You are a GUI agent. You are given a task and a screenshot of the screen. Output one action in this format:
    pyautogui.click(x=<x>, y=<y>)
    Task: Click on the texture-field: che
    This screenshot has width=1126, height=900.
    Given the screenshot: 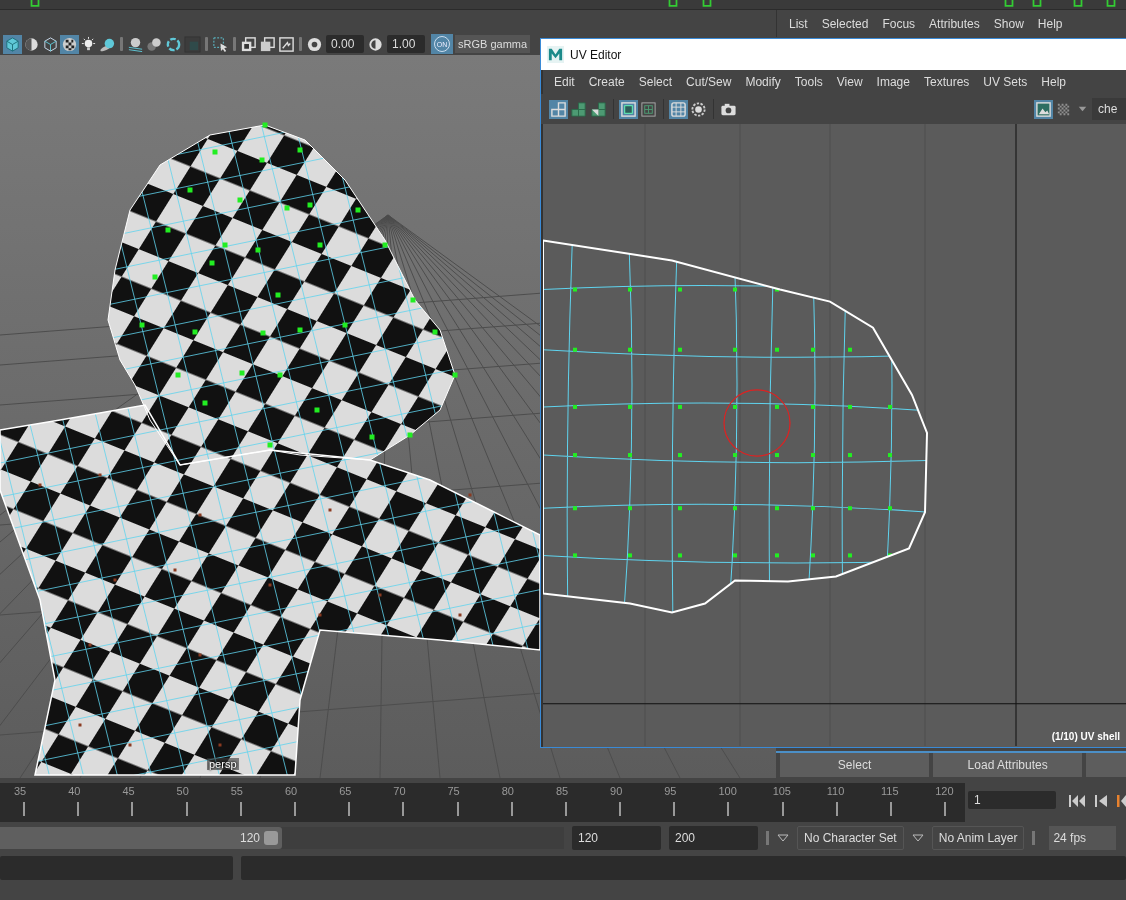 What is the action you would take?
    pyautogui.click(x=1109, y=109)
    